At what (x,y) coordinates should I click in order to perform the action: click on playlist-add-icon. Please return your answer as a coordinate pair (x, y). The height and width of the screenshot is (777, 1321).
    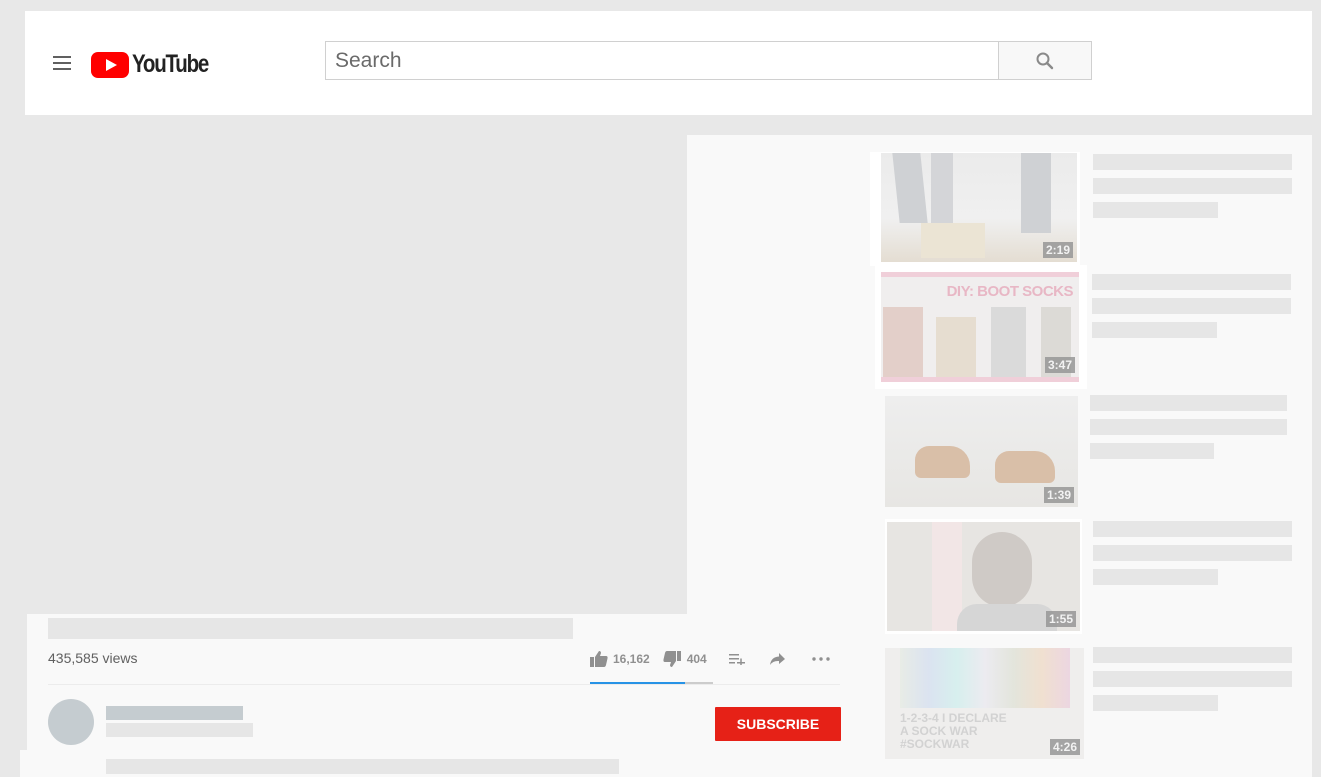
    Looking at the image, I should click on (736, 659).